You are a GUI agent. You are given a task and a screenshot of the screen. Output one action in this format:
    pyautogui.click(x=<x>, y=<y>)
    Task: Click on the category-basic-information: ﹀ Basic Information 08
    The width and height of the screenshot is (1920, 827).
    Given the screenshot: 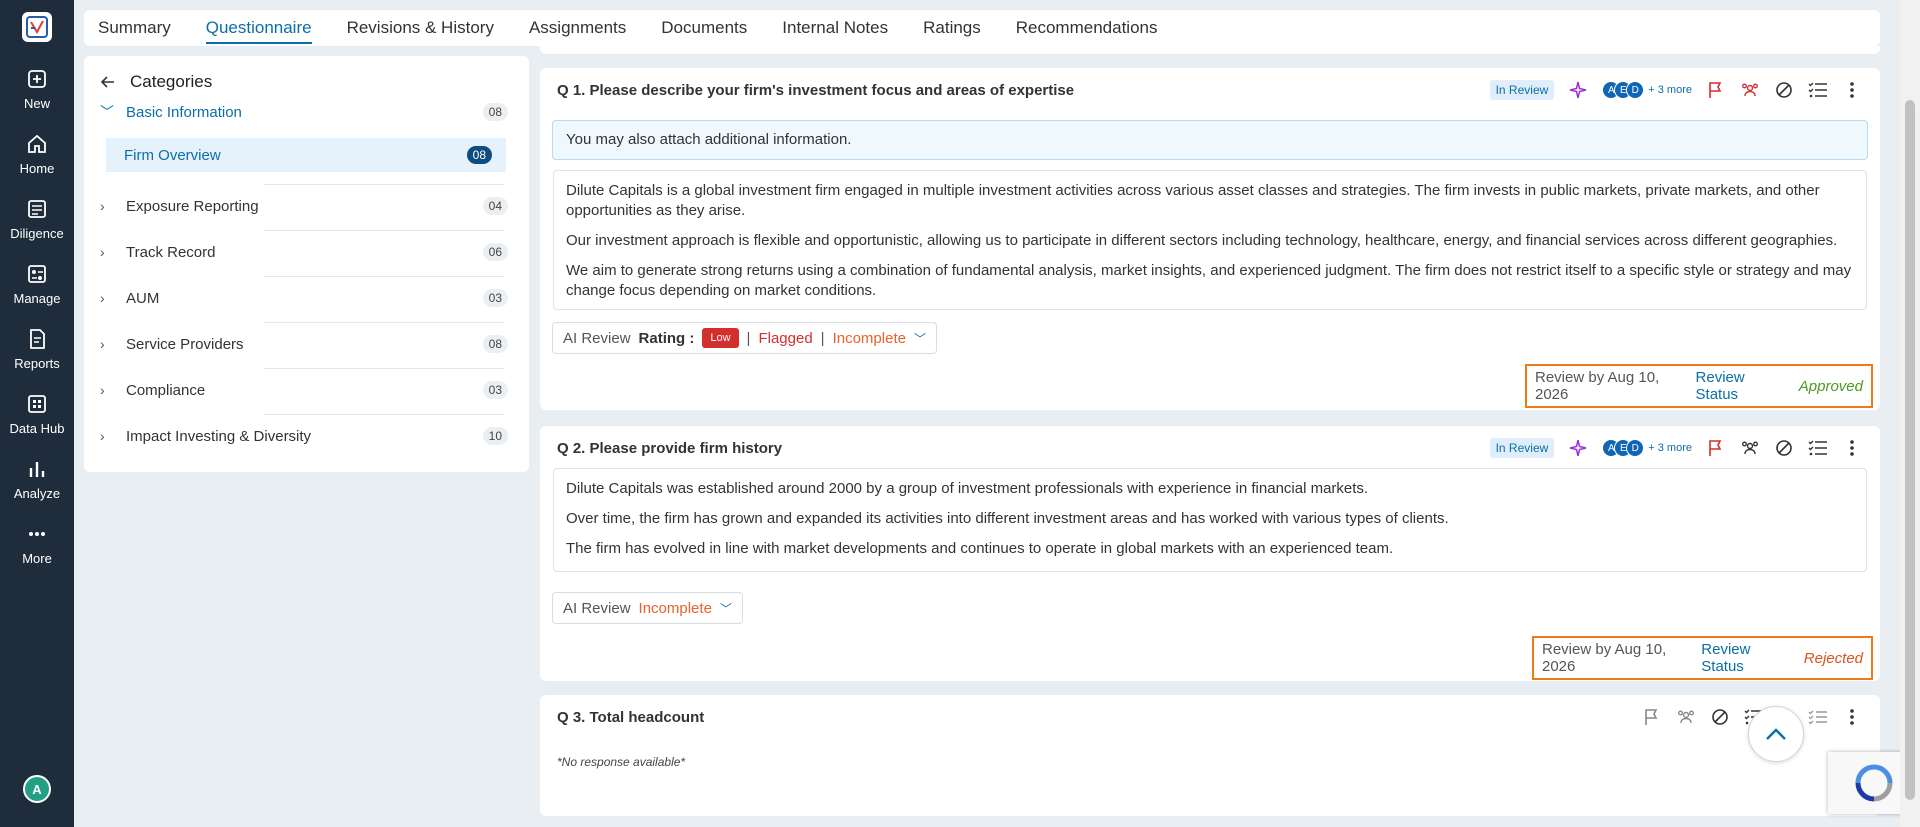 What is the action you would take?
    pyautogui.click(x=307, y=112)
    